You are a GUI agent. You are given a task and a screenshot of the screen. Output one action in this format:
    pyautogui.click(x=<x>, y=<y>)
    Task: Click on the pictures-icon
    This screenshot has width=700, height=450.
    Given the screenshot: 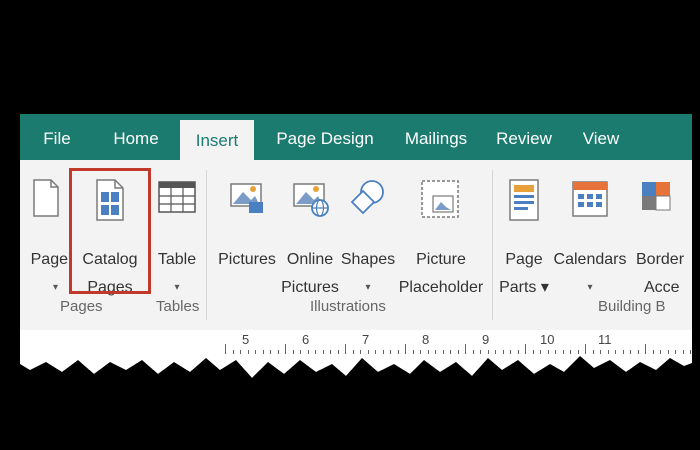 What is the action you would take?
    pyautogui.click(x=246, y=198)
    